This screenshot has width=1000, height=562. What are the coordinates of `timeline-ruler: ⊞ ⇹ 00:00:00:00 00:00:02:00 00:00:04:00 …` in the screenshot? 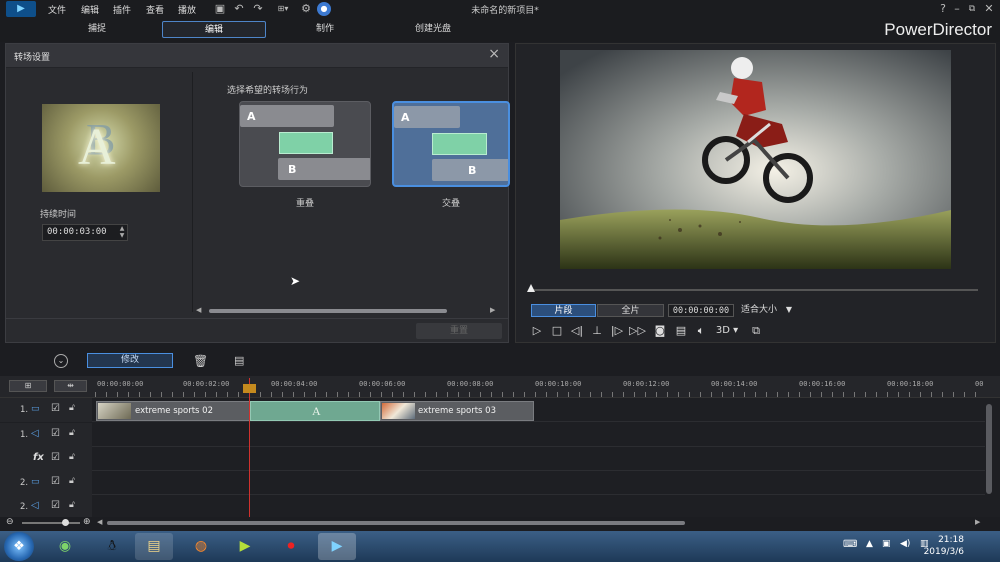 It's located at (500, 387).